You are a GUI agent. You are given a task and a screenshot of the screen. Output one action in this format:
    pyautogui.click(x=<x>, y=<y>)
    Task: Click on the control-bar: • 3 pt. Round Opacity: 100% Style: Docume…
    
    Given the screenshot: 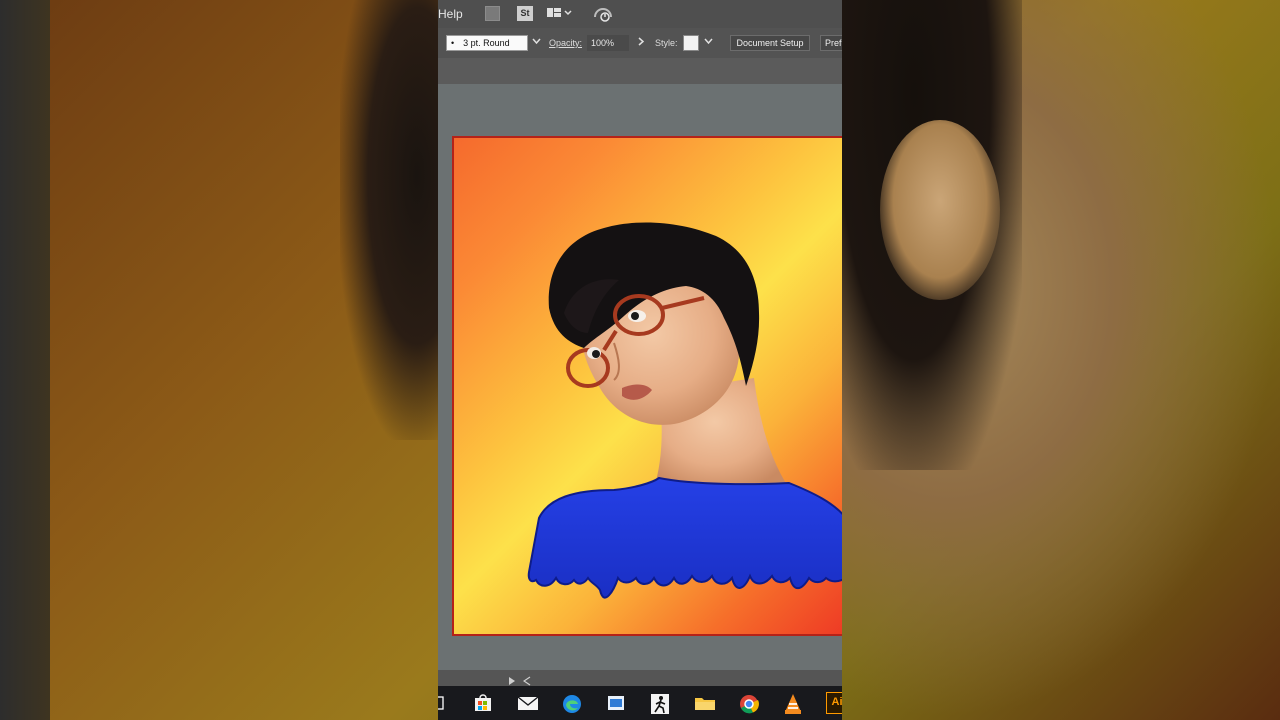 What is the action you would take?
    pyautogui.click(x=640, y=43)
    